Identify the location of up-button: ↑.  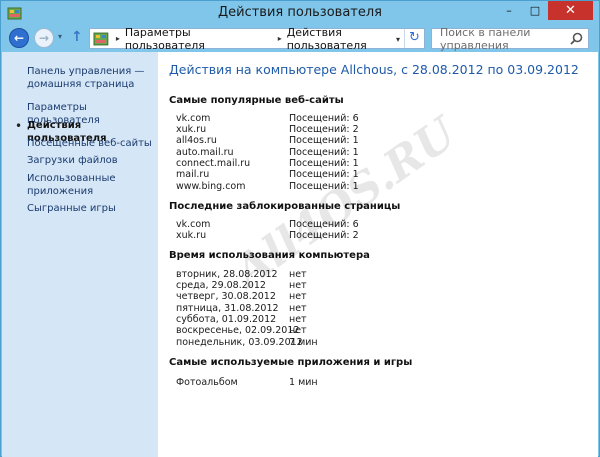
(77, 37).